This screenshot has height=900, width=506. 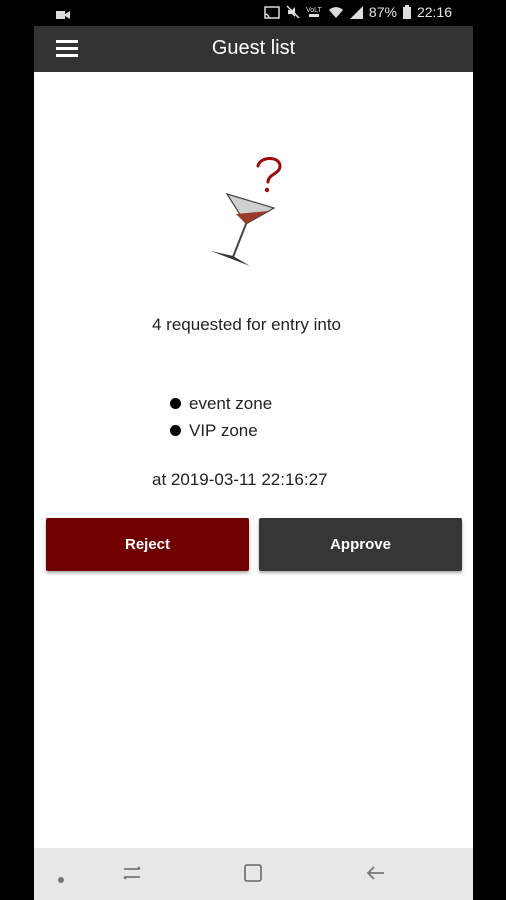 I want to click on video-icon, so click(x=63, y=15).